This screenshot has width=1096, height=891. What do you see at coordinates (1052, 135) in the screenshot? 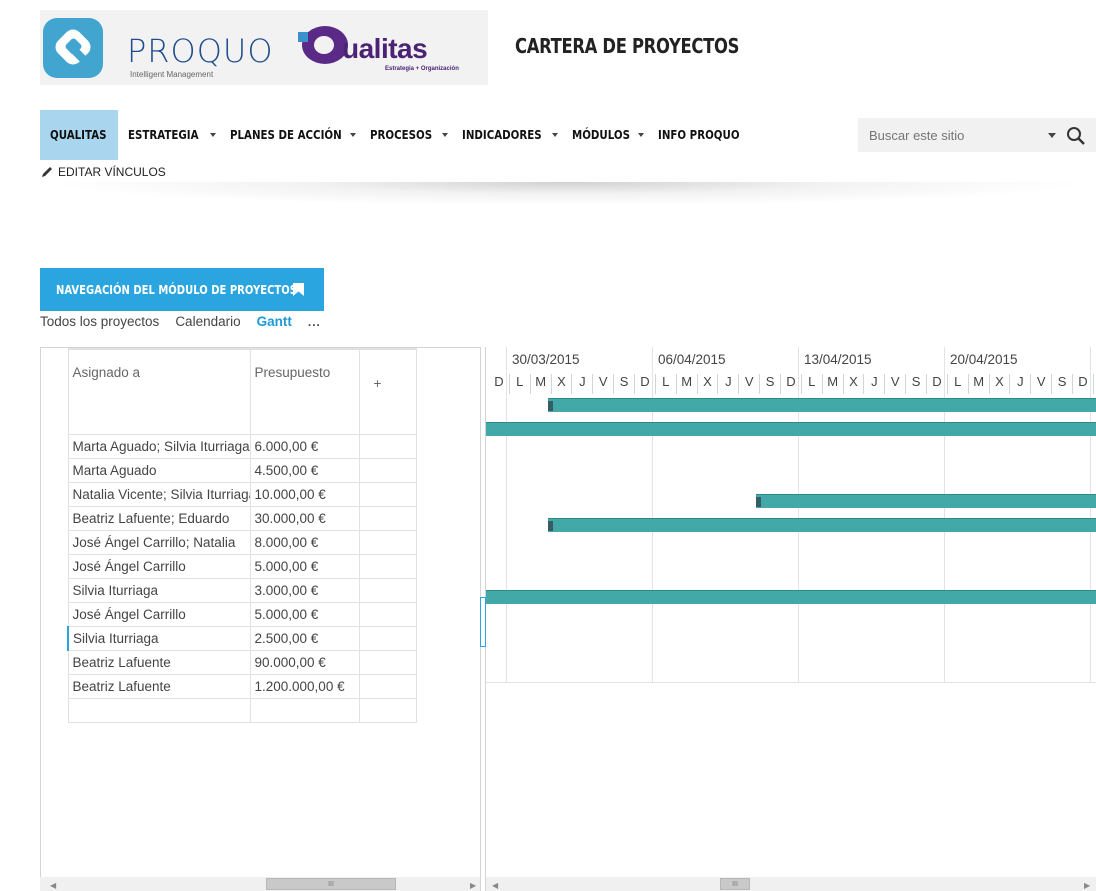
I see `search-scope-caret-icon` at bounding box center [1052, 135].